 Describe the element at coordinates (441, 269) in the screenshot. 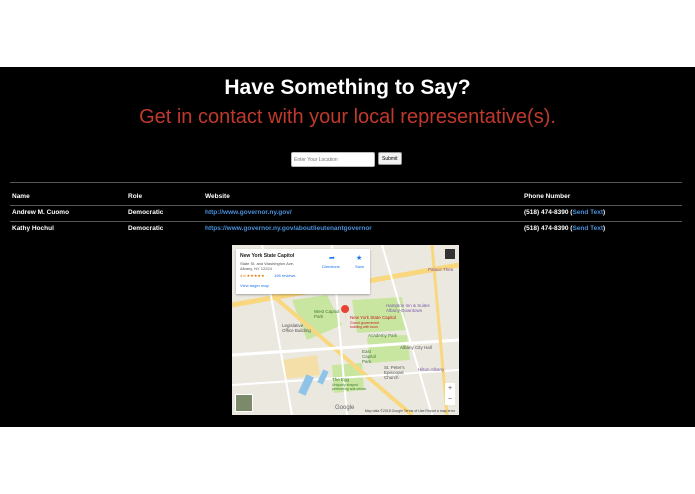

I see `map-label: Palace Thea` at that location.